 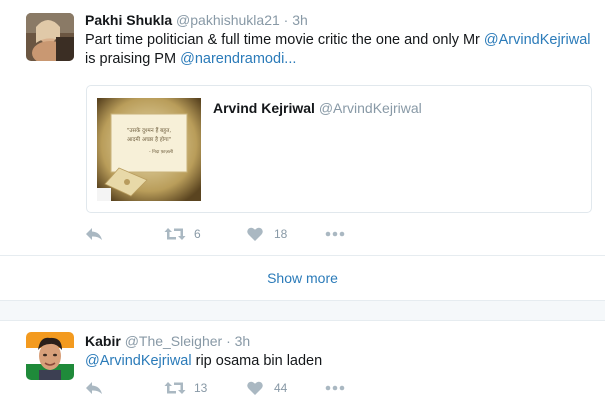 What do you see at coordinates (257, 361) in the screenshot?
I see `text-segment: rip osama bin laden` at bounding box center [257, 361].